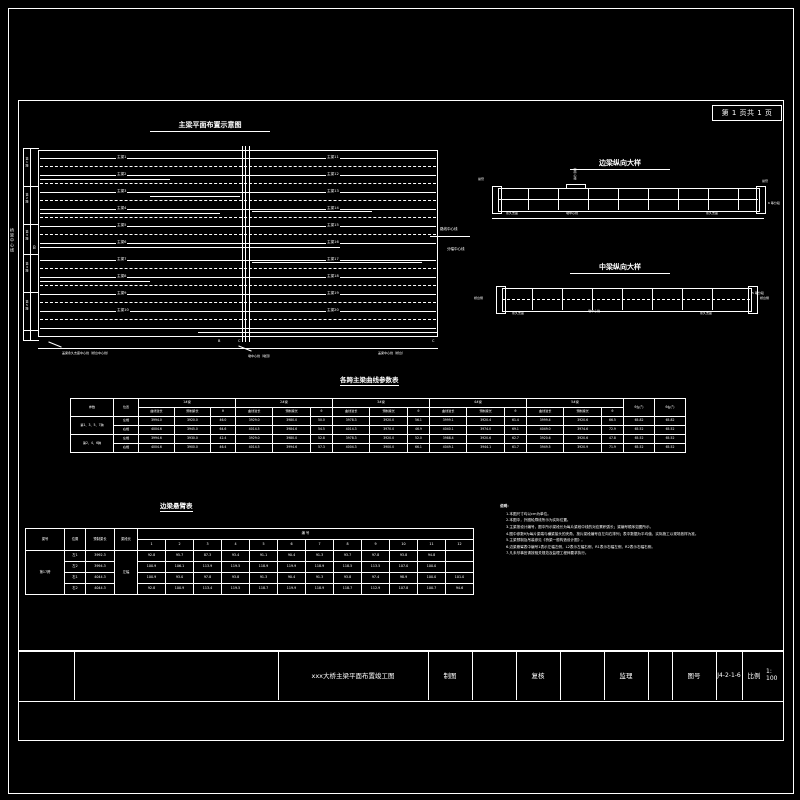  I want to click on mid-beam-left-label: 桥台侧, so click(479, 298).